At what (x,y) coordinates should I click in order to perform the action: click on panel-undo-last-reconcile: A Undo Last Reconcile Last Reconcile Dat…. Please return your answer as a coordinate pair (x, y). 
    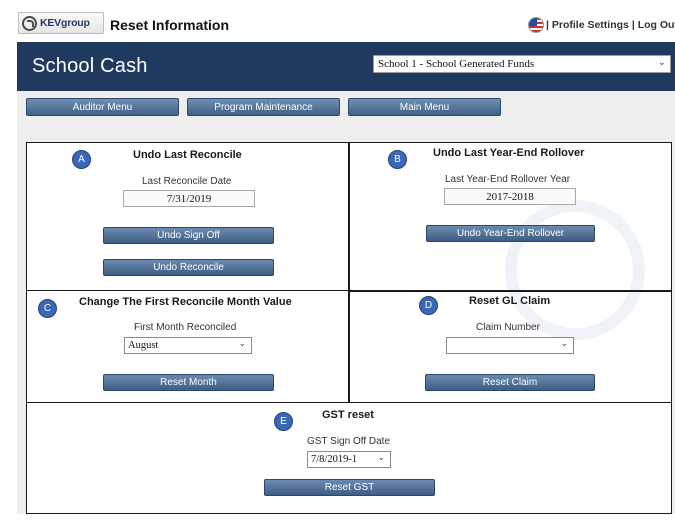
    Looking at the image, I should click on (188, 217).